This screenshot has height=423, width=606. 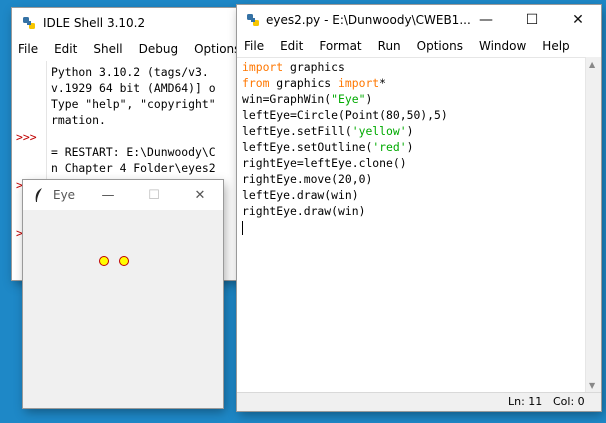 I want to click on code-line-empty, so click(x=414, y=227).